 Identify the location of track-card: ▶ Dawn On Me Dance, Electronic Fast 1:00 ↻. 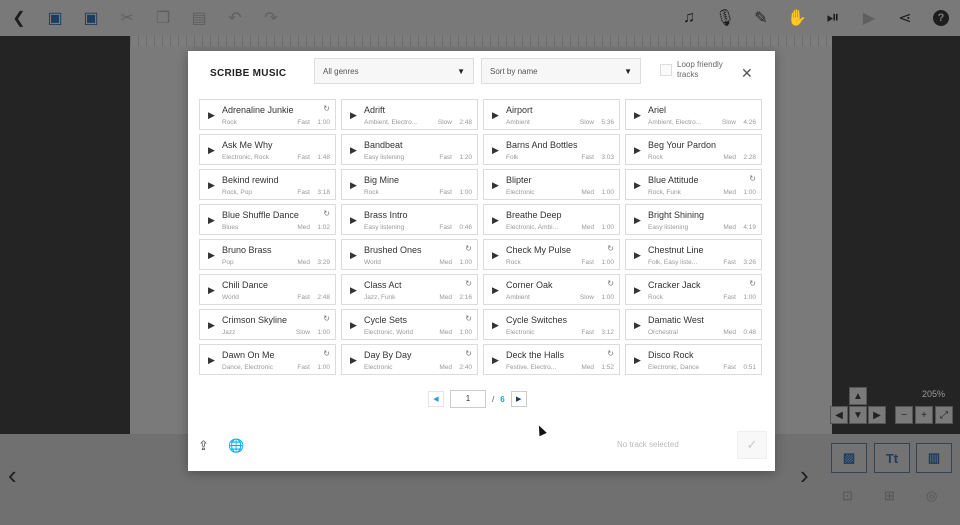
(267, 359).